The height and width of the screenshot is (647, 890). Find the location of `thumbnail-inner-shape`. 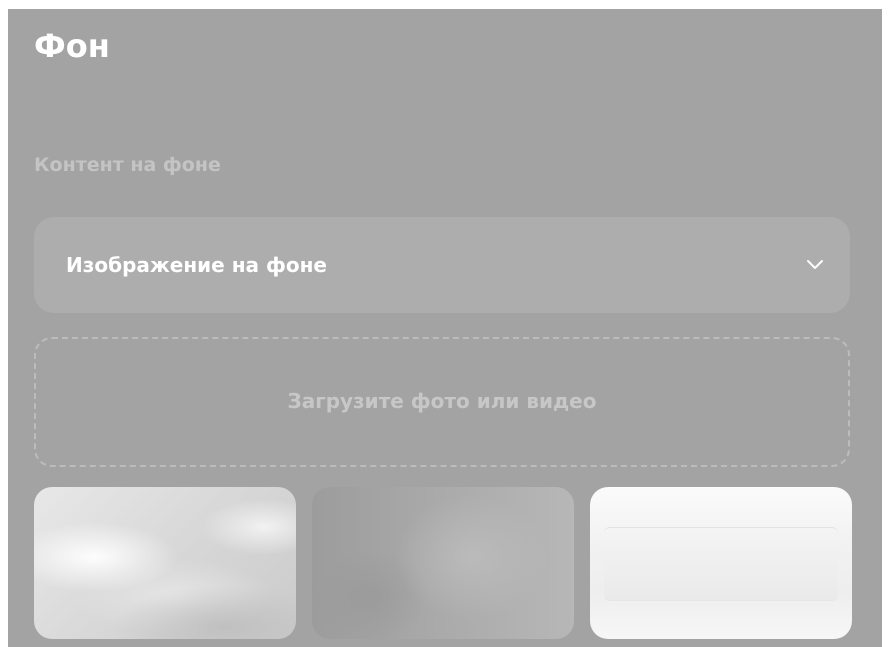

thumbnail-inner-shape is located at coordinates (721, 564).